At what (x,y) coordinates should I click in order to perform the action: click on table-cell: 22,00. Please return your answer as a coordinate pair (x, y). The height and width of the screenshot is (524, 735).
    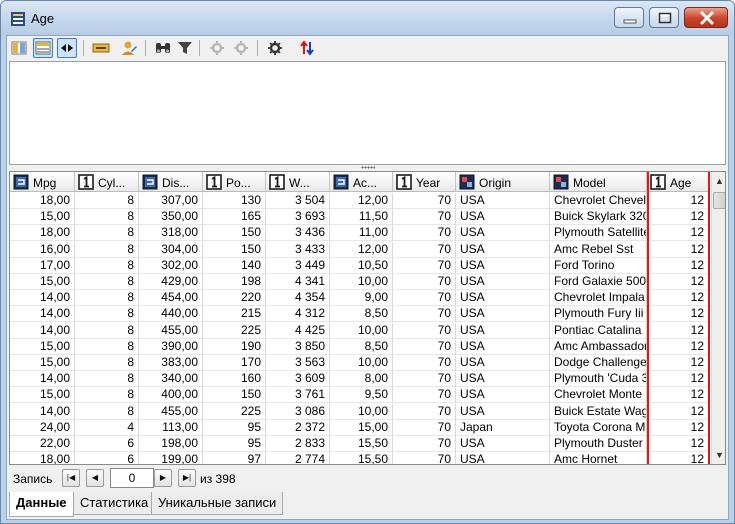
    Looking at the image, I should click on (42, 444).